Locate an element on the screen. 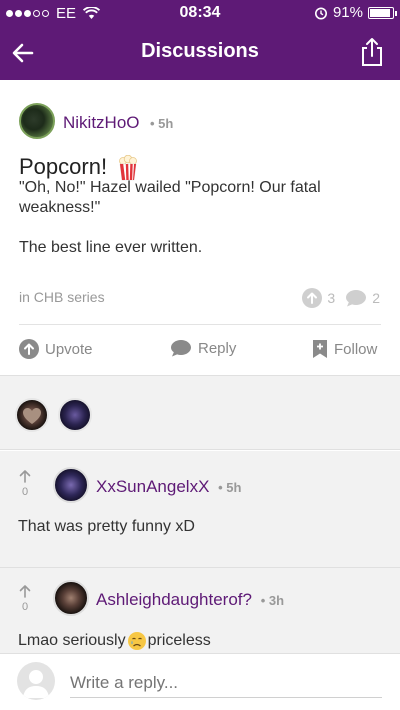 This screenshot has height=710, width=400. comment-count-value: 2 is located at coordinates (376, 298).